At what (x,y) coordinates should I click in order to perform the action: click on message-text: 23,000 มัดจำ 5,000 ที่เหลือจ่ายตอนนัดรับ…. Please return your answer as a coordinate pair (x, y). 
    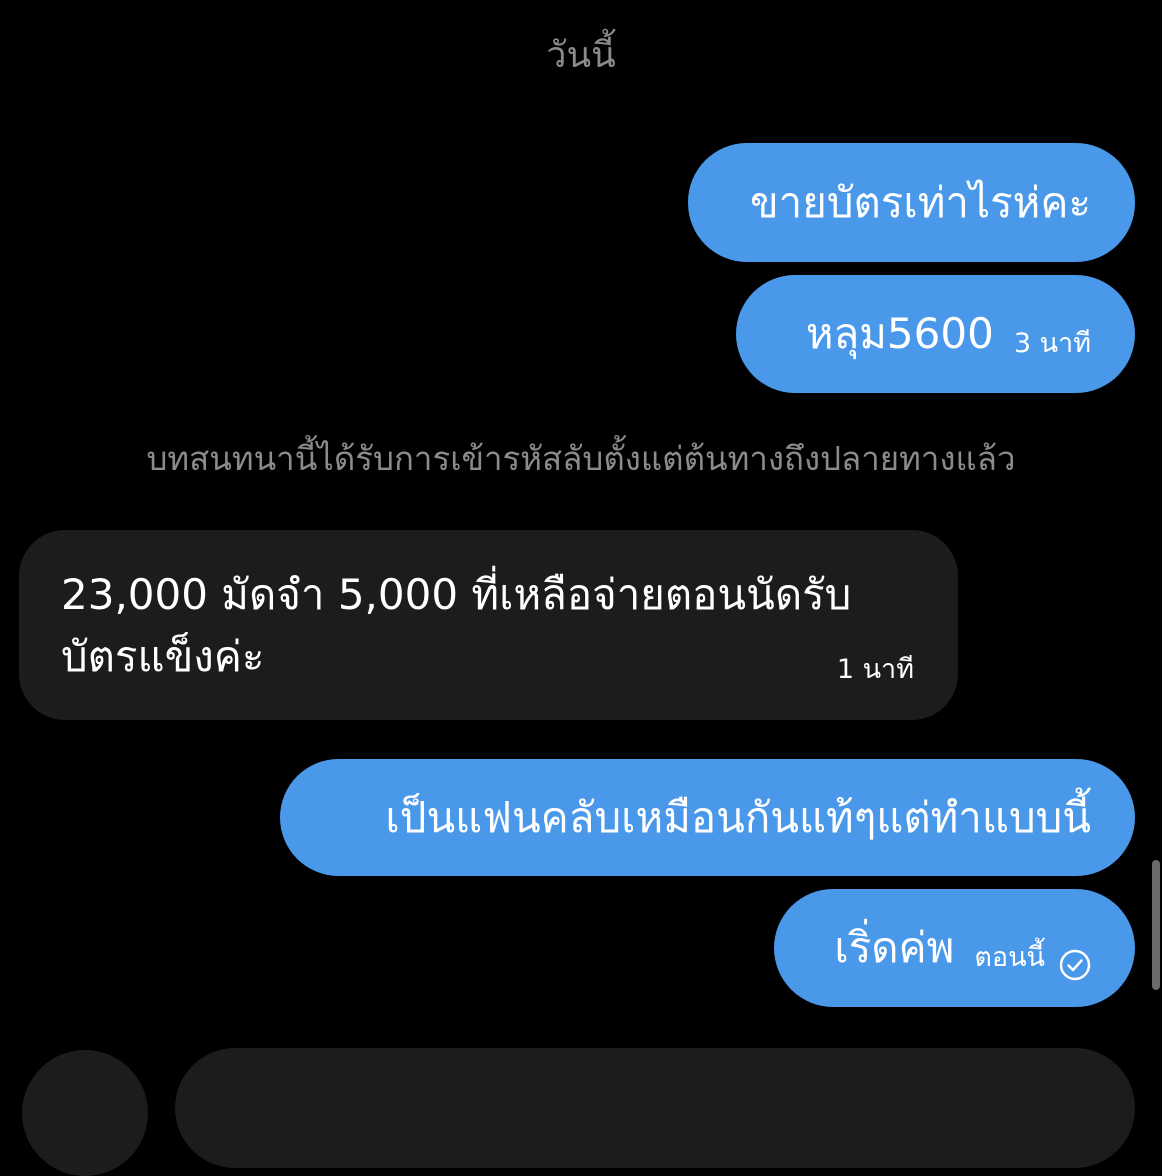
    Looking at the image, I should click on (456, 626).